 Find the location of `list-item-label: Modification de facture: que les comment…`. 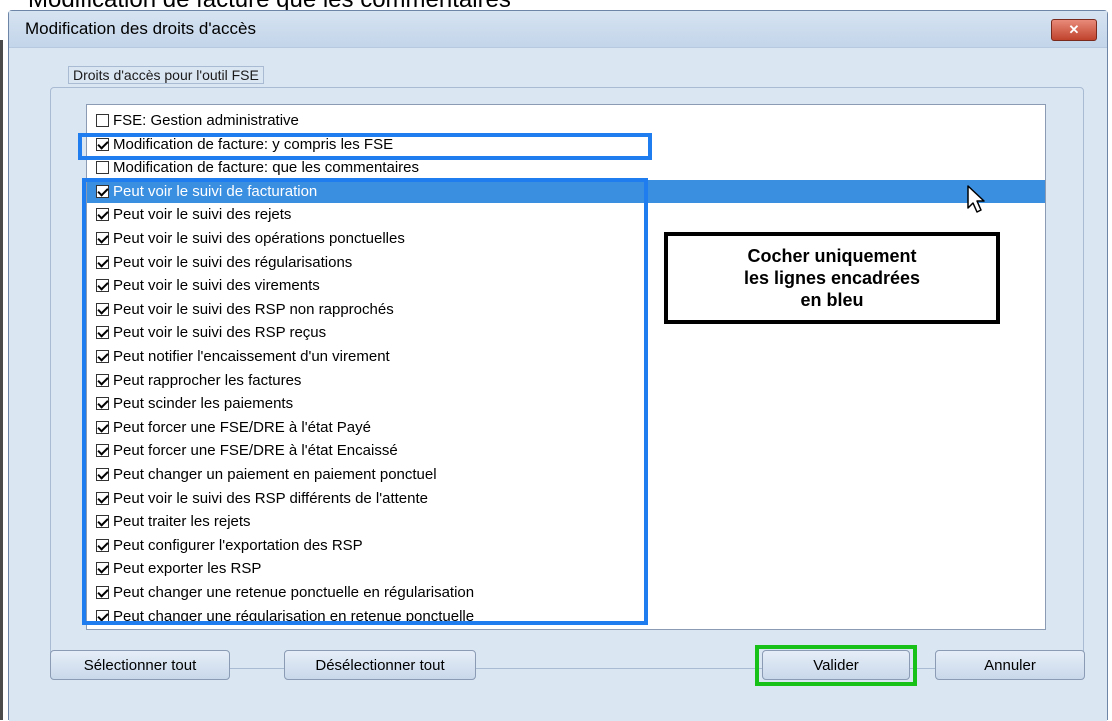

list-item-label: Modification de facture: que les comment… is located at coordinates (266, 168).